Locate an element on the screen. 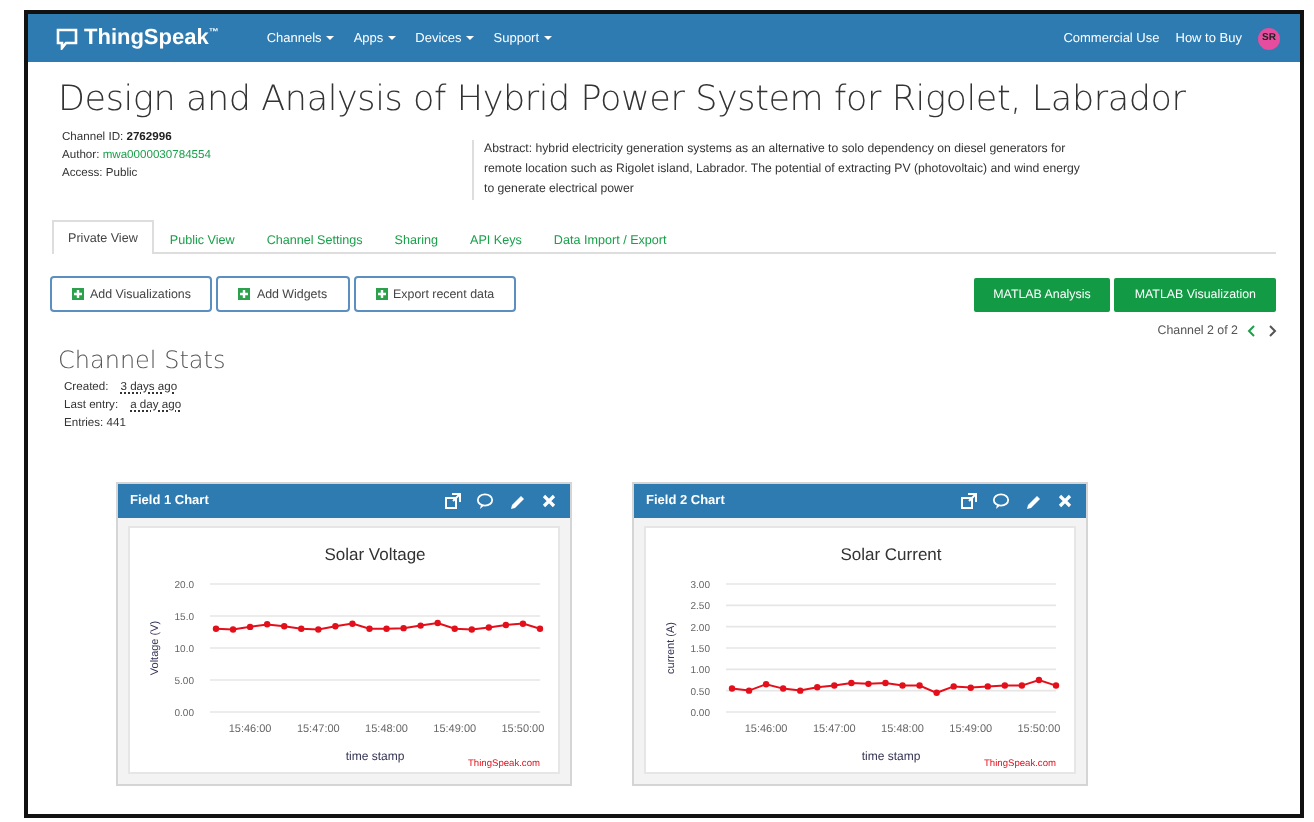 The width and height of the screenshot is (1314, 822). next-chevron-icon is located at coordinates (1272, 331).